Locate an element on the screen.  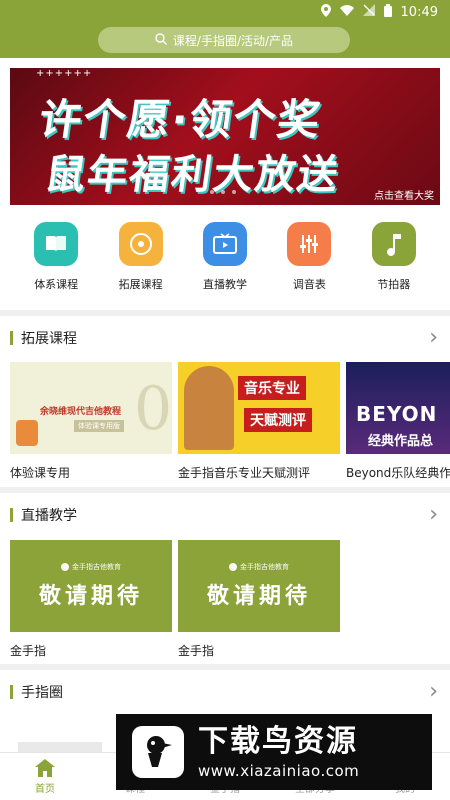
status-time: 10:49 is located at coordinates (419, 12).